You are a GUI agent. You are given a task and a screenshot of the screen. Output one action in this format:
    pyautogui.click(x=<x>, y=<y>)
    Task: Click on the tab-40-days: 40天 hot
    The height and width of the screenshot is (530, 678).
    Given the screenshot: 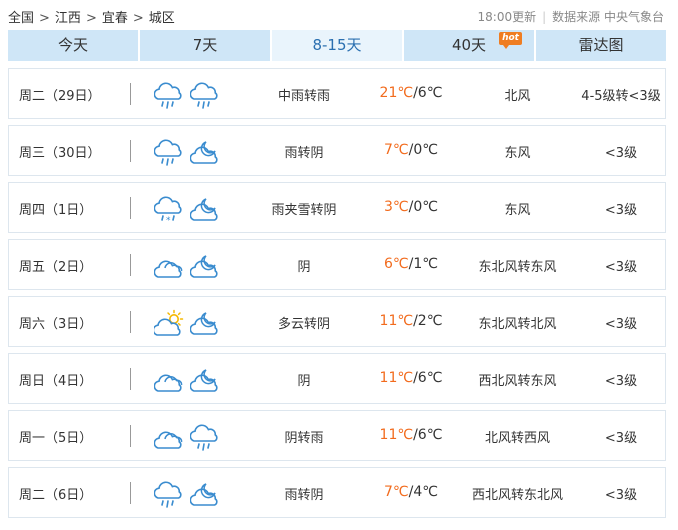 What is the action you would take?
    pyautogui.click(x=469, y=45)
    